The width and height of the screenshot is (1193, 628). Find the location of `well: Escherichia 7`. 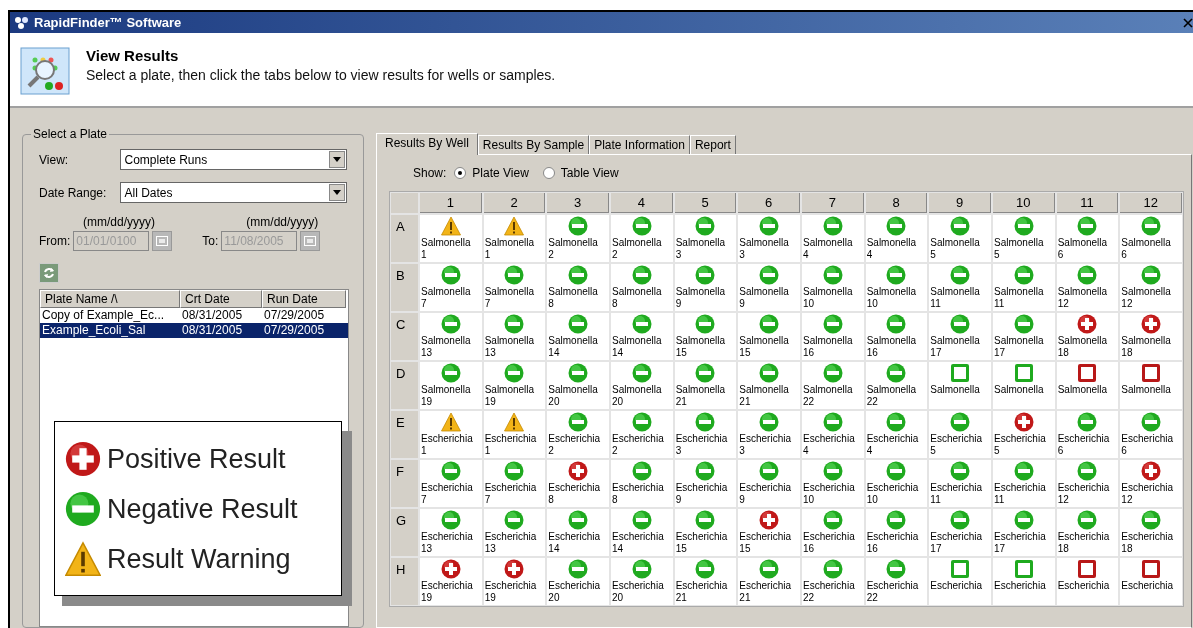

well: Escherichia 7 is located at coordinates (451, 483).